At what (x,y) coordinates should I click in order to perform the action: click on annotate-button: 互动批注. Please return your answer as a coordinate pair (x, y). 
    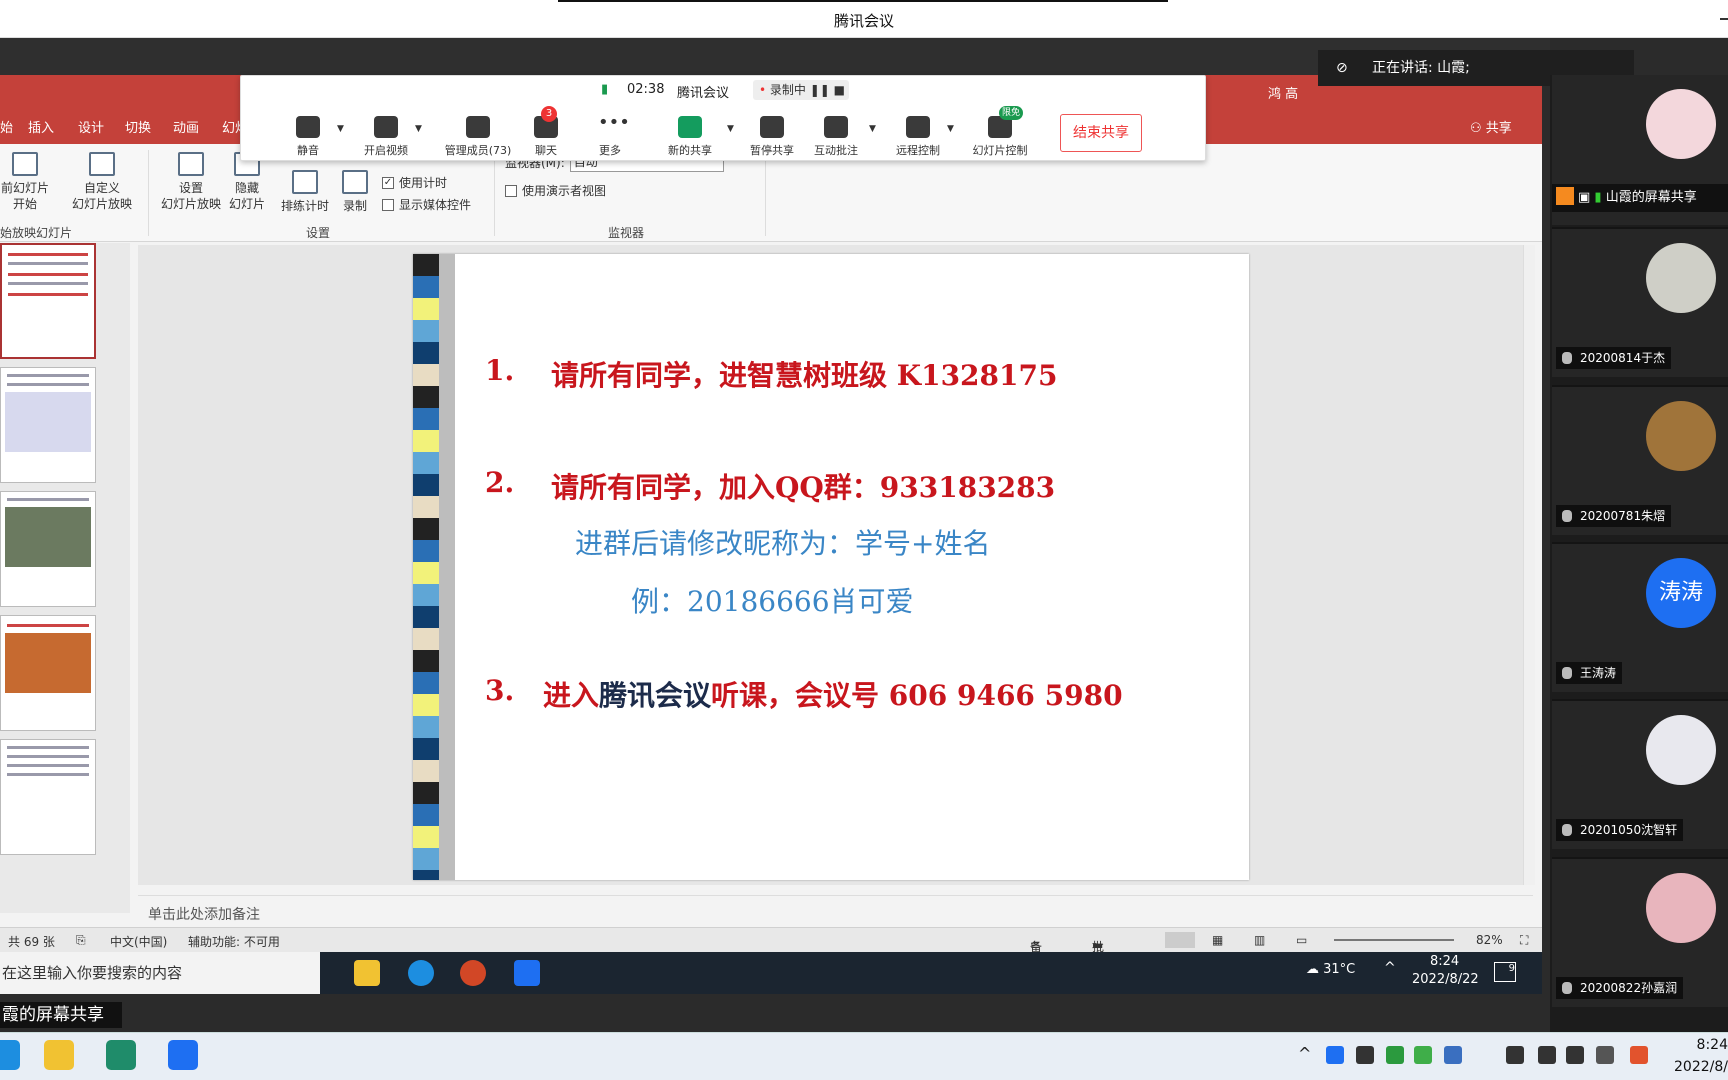
    Looking at the image, I should click on (836, 137).